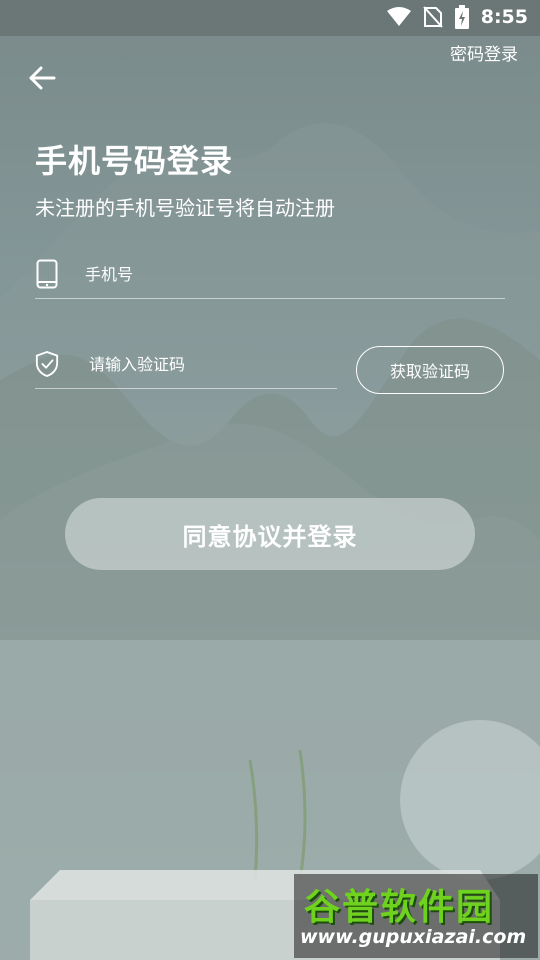  Describe the element at coordinates (134, 161) in the screenshot. I see `page-title: 手机号码登录` at that location.